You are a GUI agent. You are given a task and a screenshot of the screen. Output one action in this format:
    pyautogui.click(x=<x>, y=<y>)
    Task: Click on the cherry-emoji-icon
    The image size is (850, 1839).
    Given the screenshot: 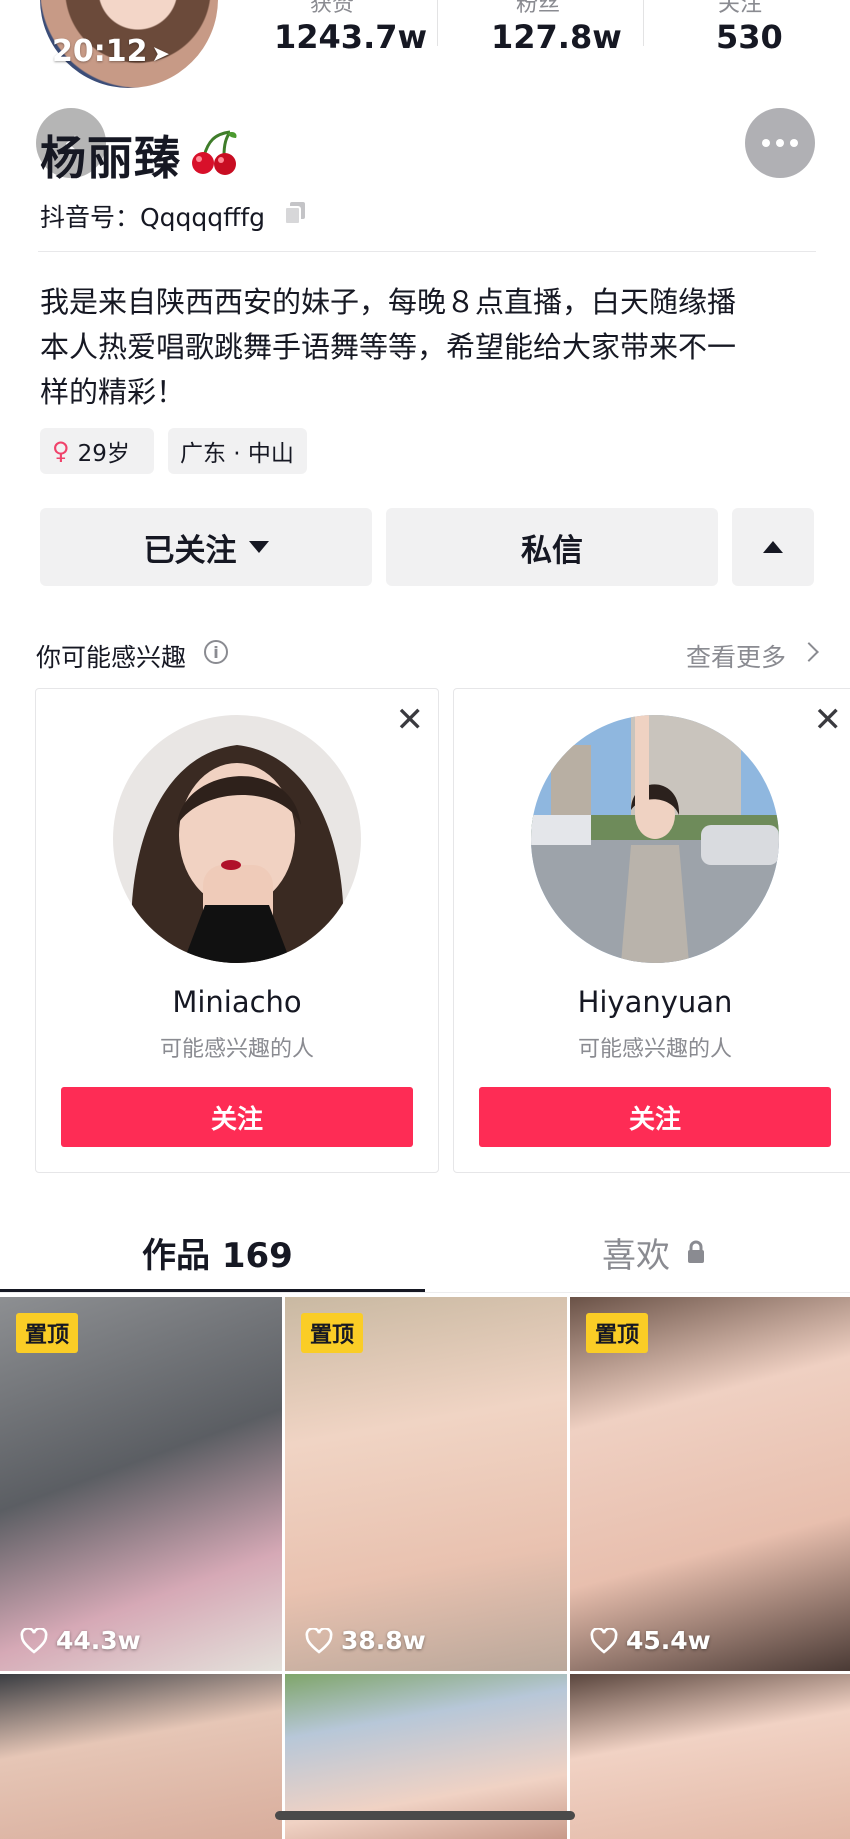 What is the action you would take?
    pyautogui.click(x=214, y=152)
    